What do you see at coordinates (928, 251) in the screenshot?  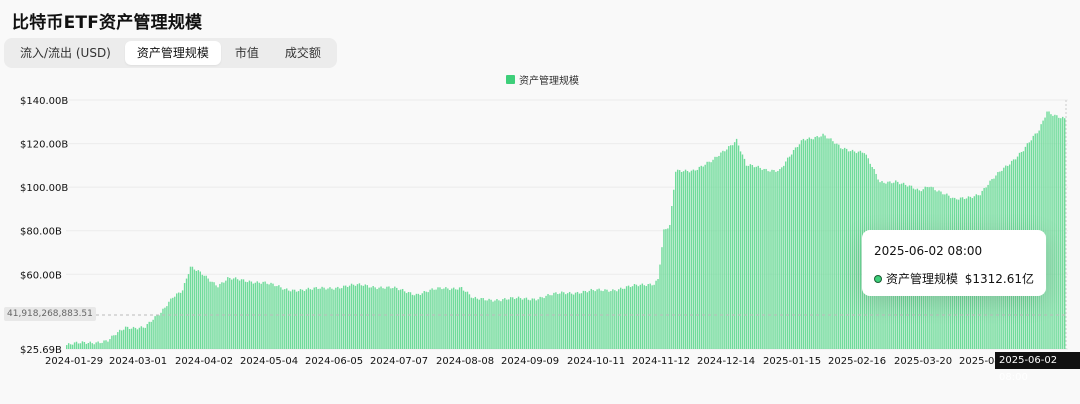 I see `tooltip-date: 2025-06-02 08:00` at bounding box center [928, 251].